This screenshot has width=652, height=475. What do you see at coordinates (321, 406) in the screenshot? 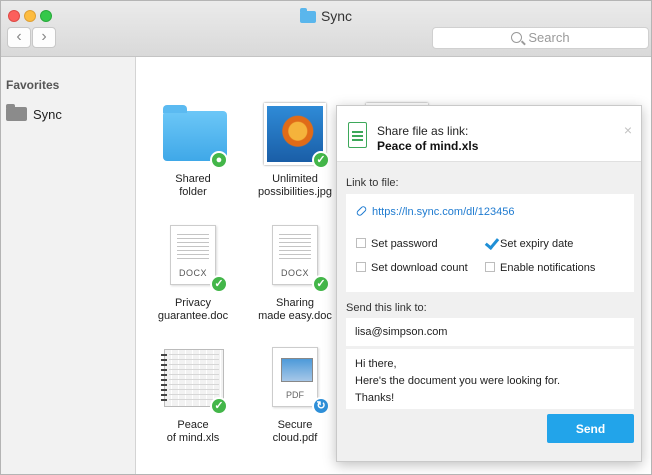
I see `sync-icon: ↻` at bounding box center [321, 406].